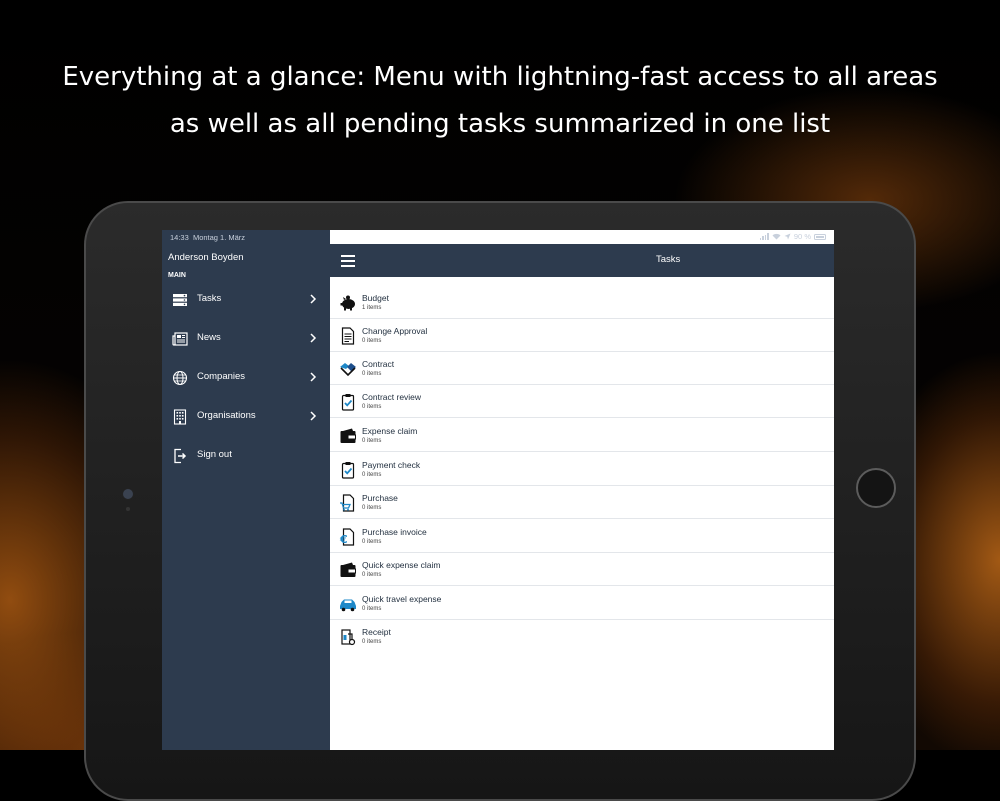 The width and height of the screenshot is (1000, 801). Describe the element at coordinates (348, 261) in the screenshot. I see `hamburger-icon` at that location.